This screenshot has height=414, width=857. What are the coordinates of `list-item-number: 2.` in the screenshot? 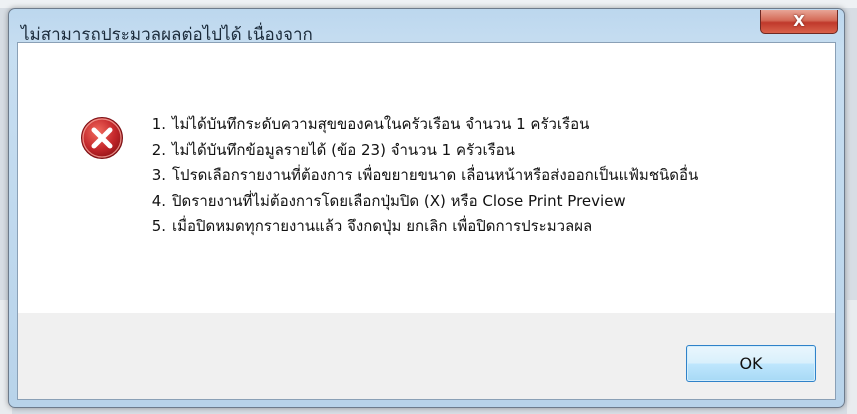 It's located at (158, 149).